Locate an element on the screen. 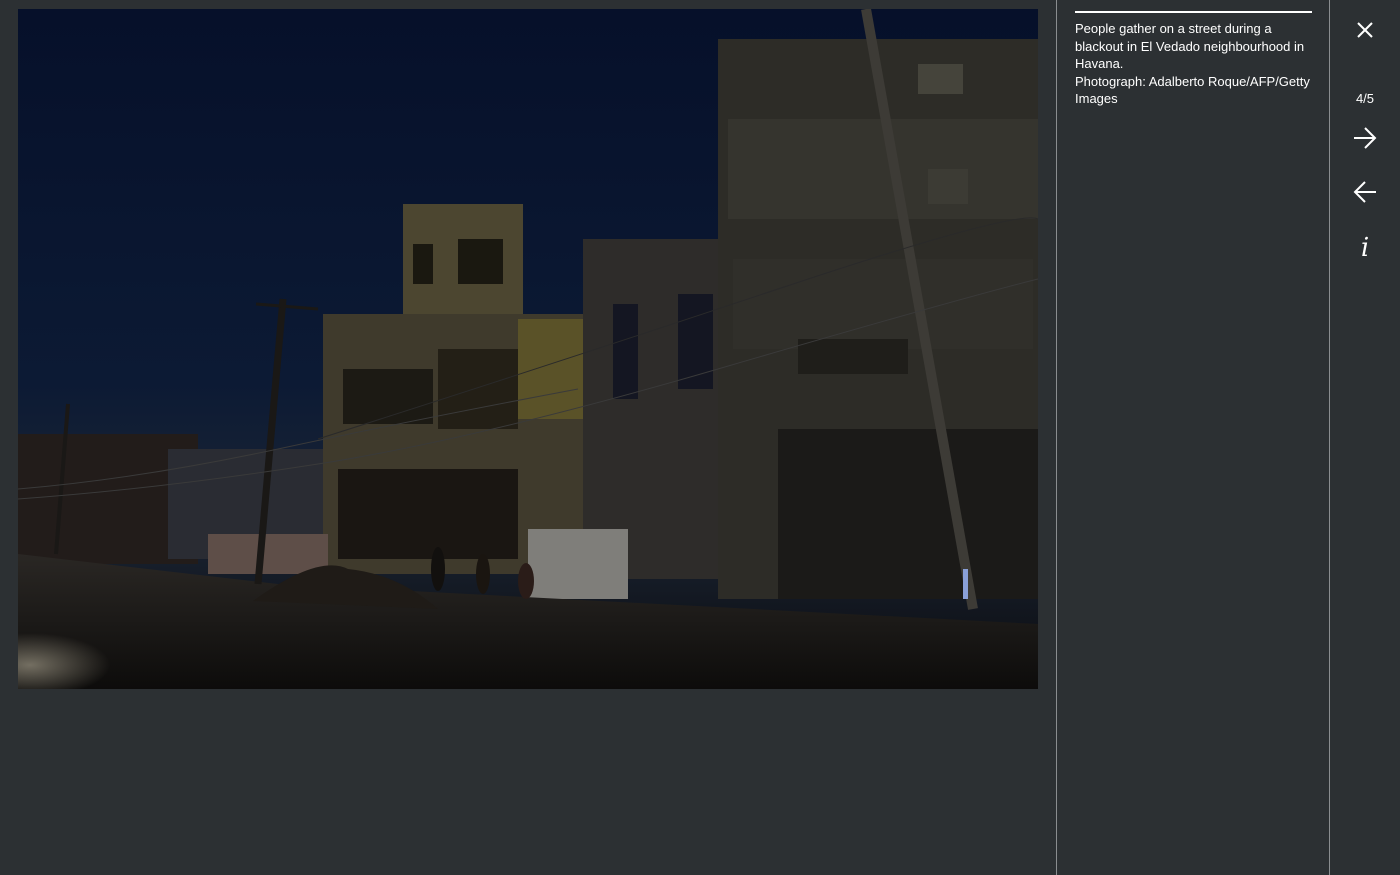  info-button: i is located at coordinates (1365, 248).